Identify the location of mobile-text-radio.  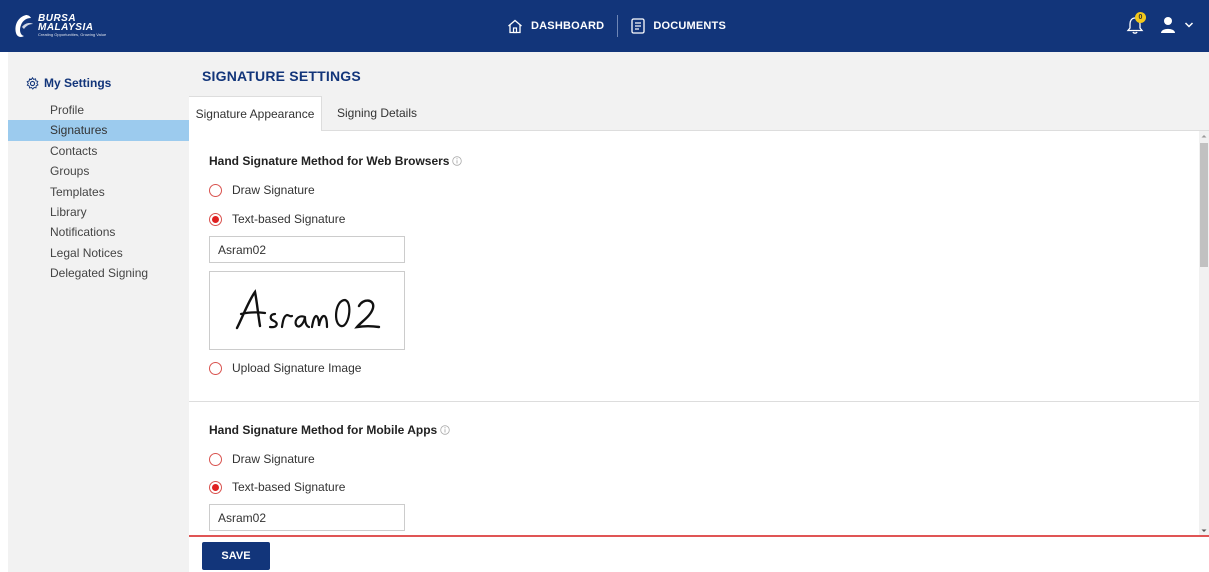
(215, 487).